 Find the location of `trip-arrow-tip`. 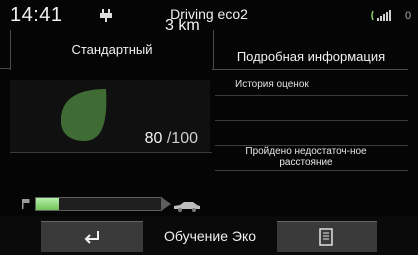

trip-arrow-tip is located at coordinates (166, 204).